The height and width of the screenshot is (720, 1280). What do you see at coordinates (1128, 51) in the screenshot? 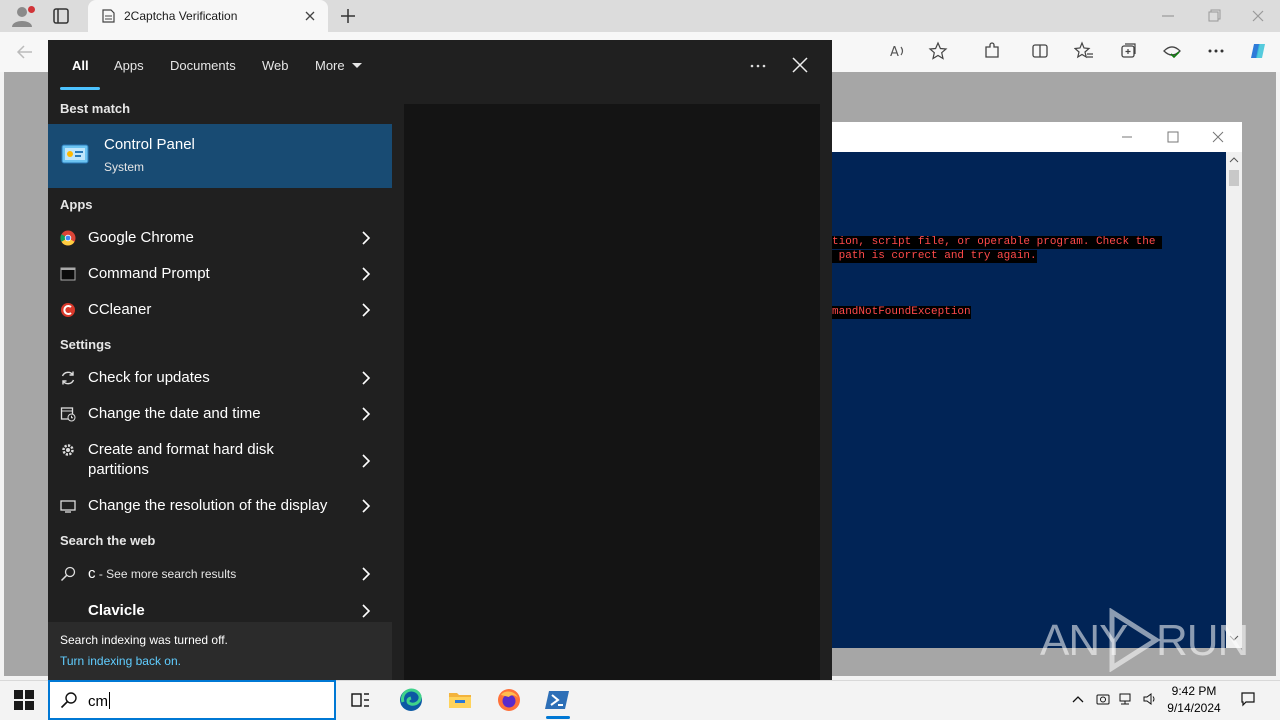
I see `collections-icon` at bounding box center [1128, 51].